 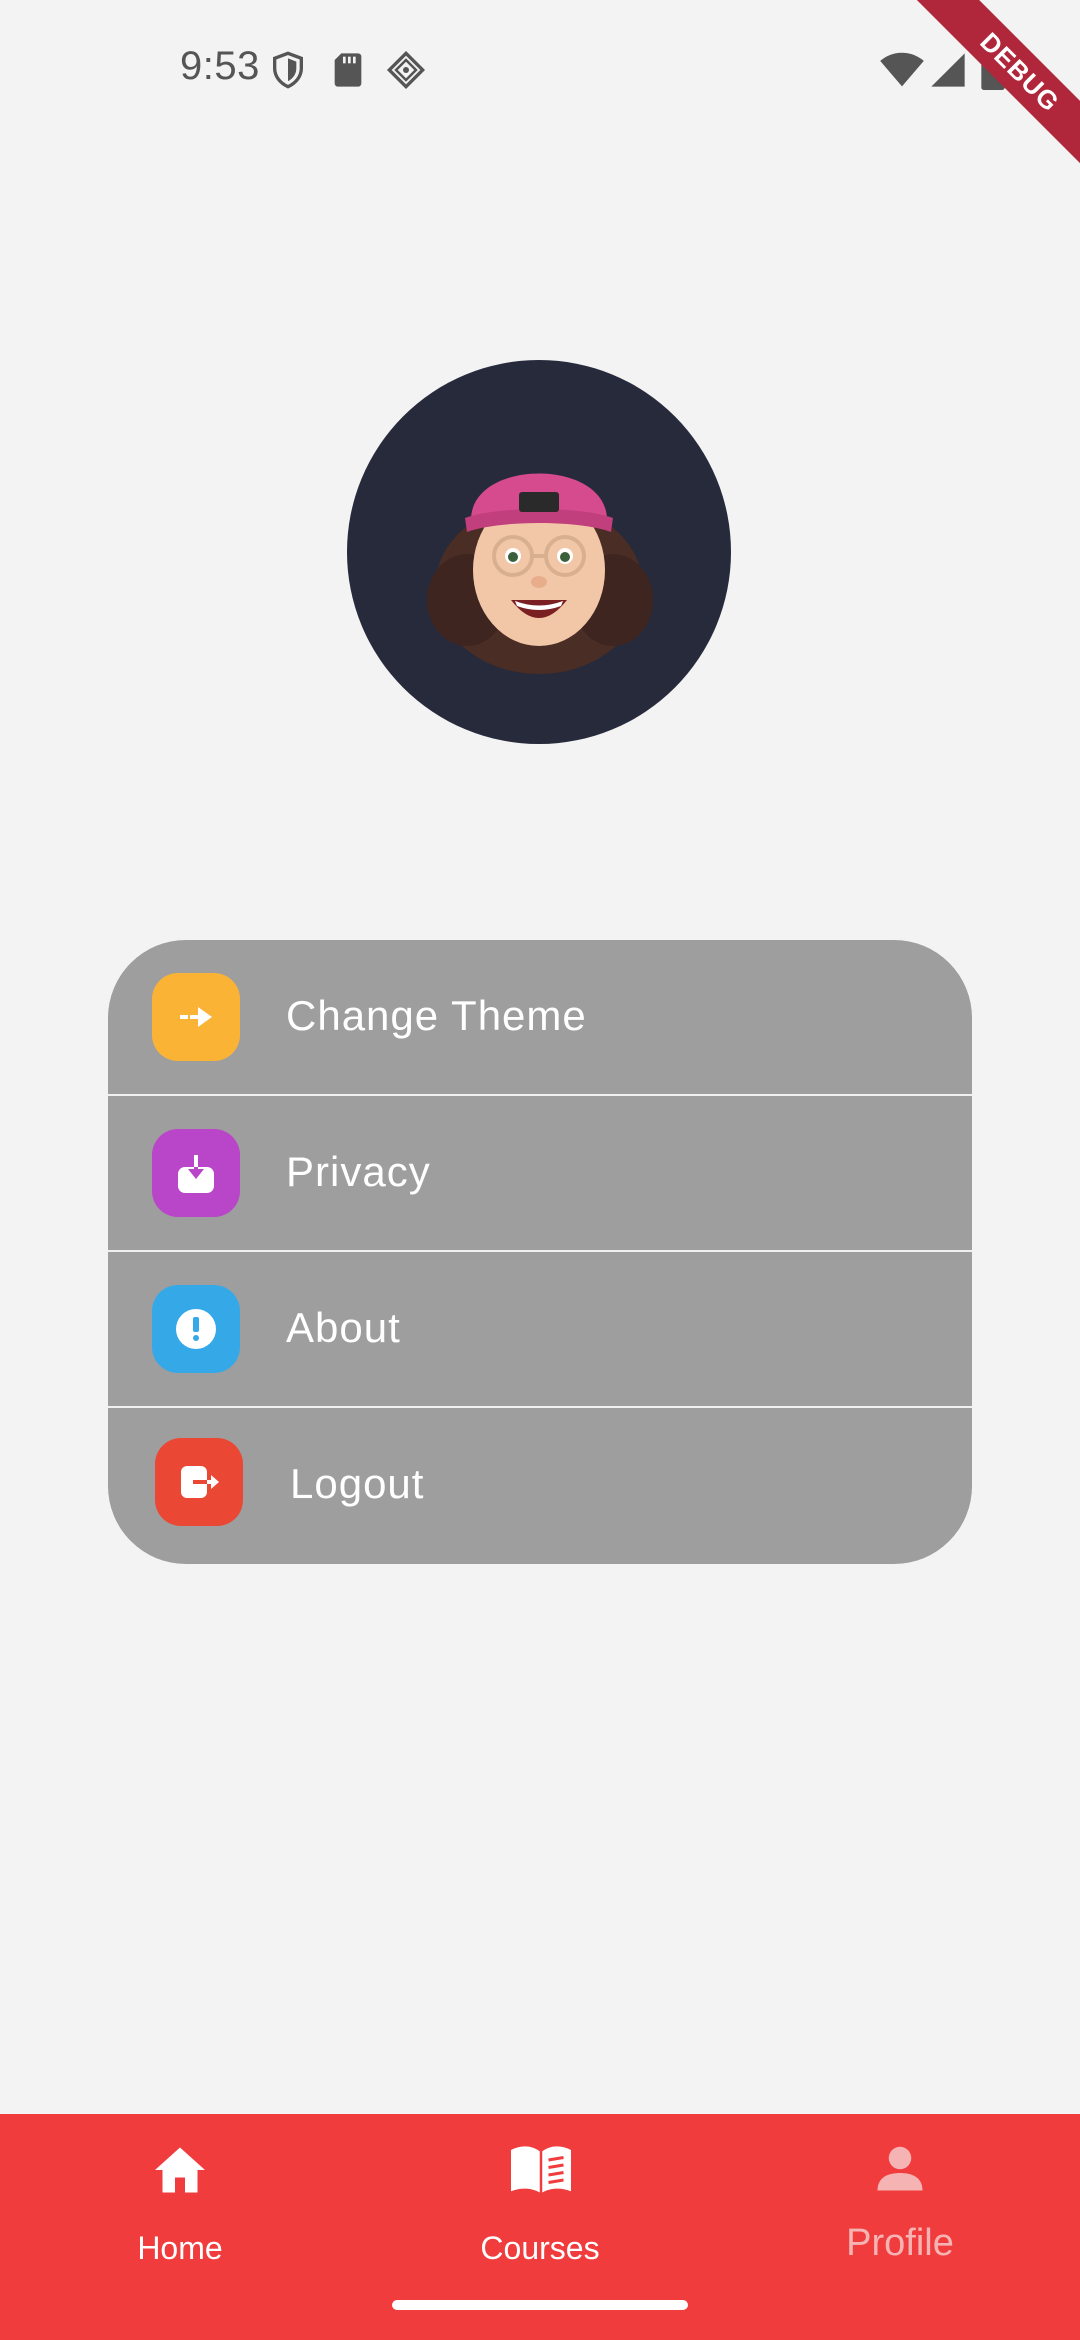 What do you see at coordinates (993, 70) in the screenshot?
I see `battery-icon` at bounding box center [993, 70].